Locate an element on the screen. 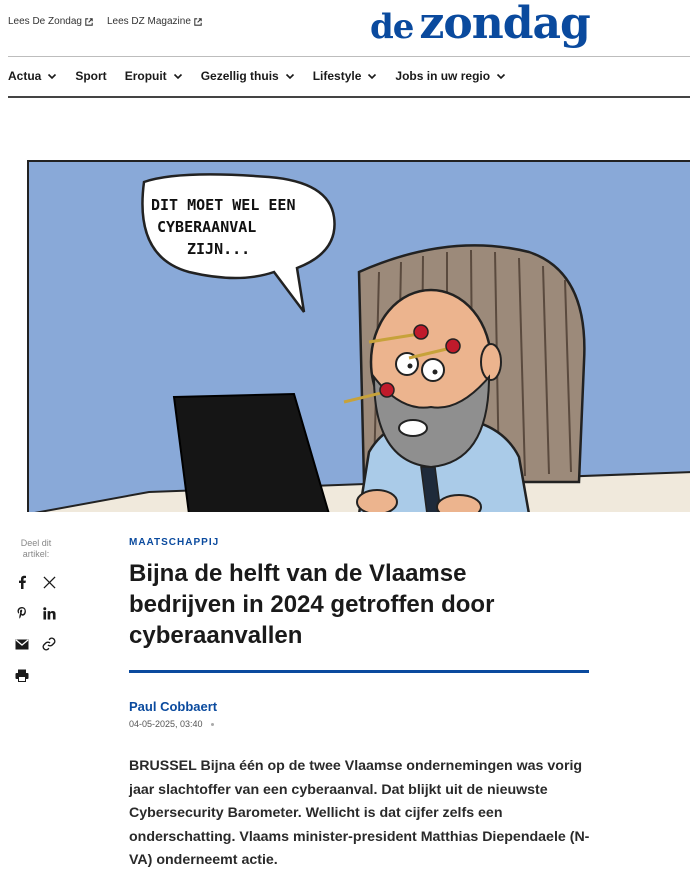 The image size is (690, 873). speech-line-2: CYBERAANVAL is located at coordinates (206, 227).